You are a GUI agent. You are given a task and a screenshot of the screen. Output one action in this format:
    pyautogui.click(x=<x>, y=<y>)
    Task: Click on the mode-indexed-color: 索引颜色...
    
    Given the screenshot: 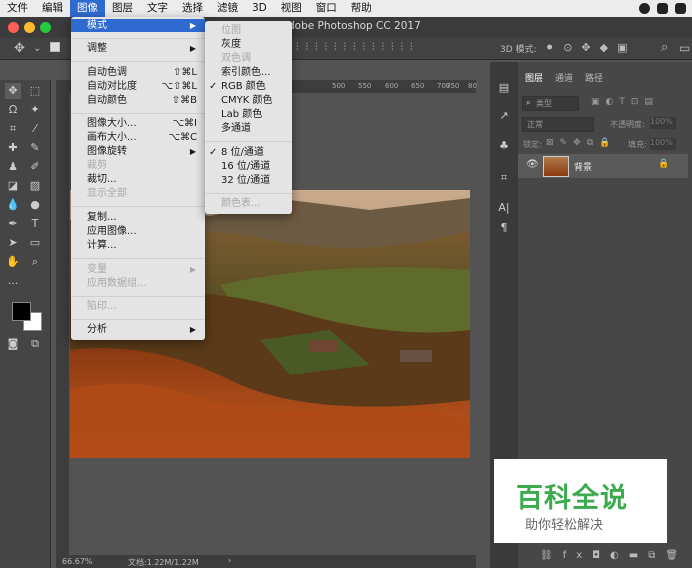 What is the action you would take?
    pyautogui.click(x=248, y=72)
    